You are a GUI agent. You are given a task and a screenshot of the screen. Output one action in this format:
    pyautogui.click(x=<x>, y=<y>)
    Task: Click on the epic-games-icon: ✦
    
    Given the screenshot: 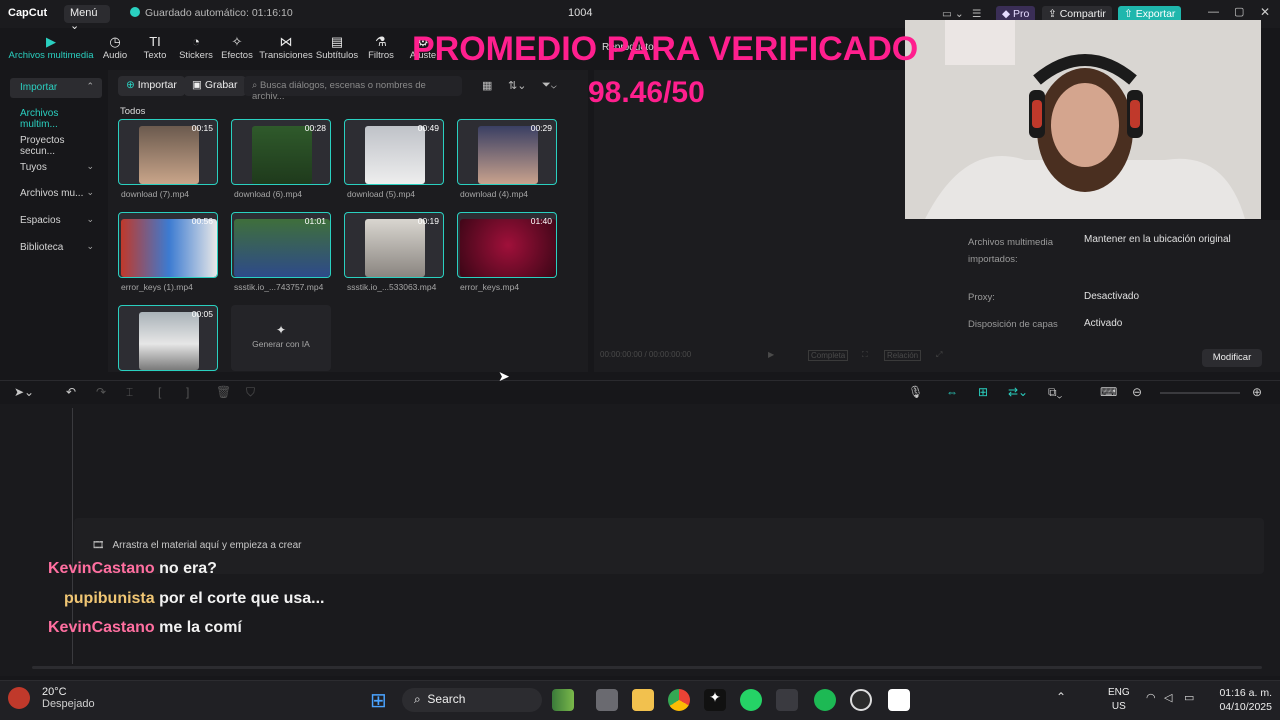 What is the action you would take?
    pyautogui.click(x=715, y=700)
    